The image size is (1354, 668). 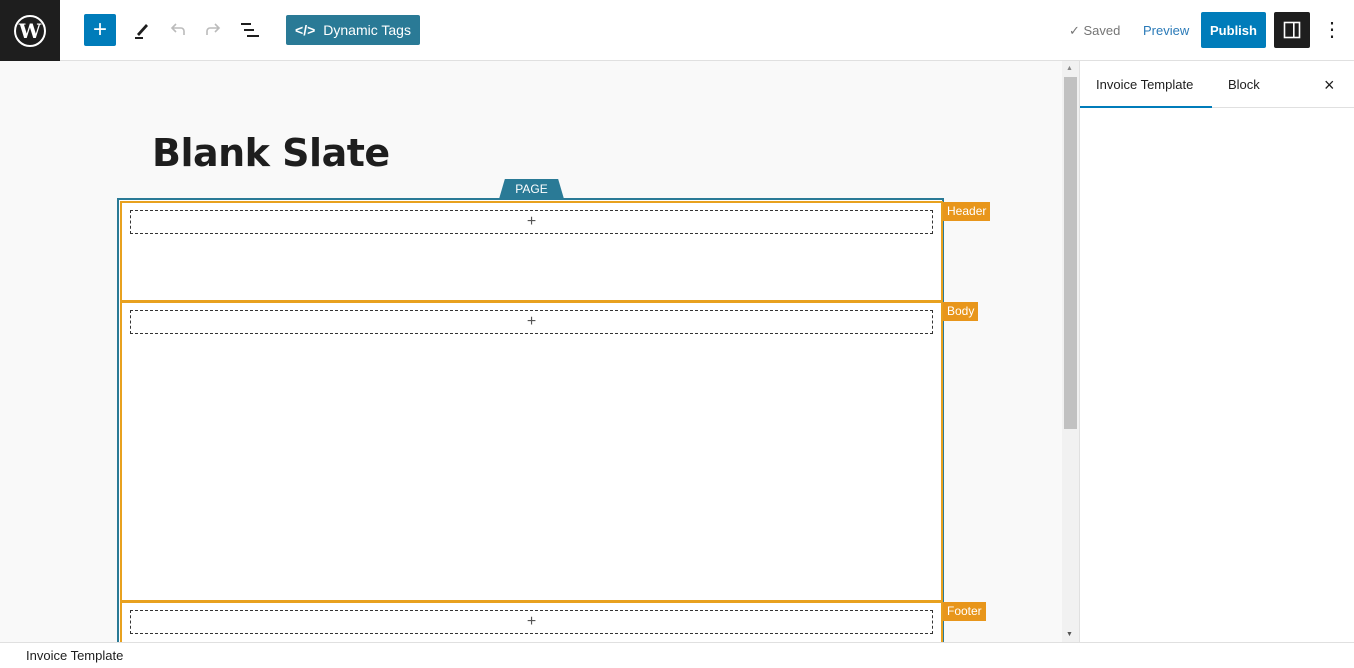 What do you see at coordinates (1166, 30) in the screenshot?
I see `preview-button: Preview` at bounding box center [1166, 30].